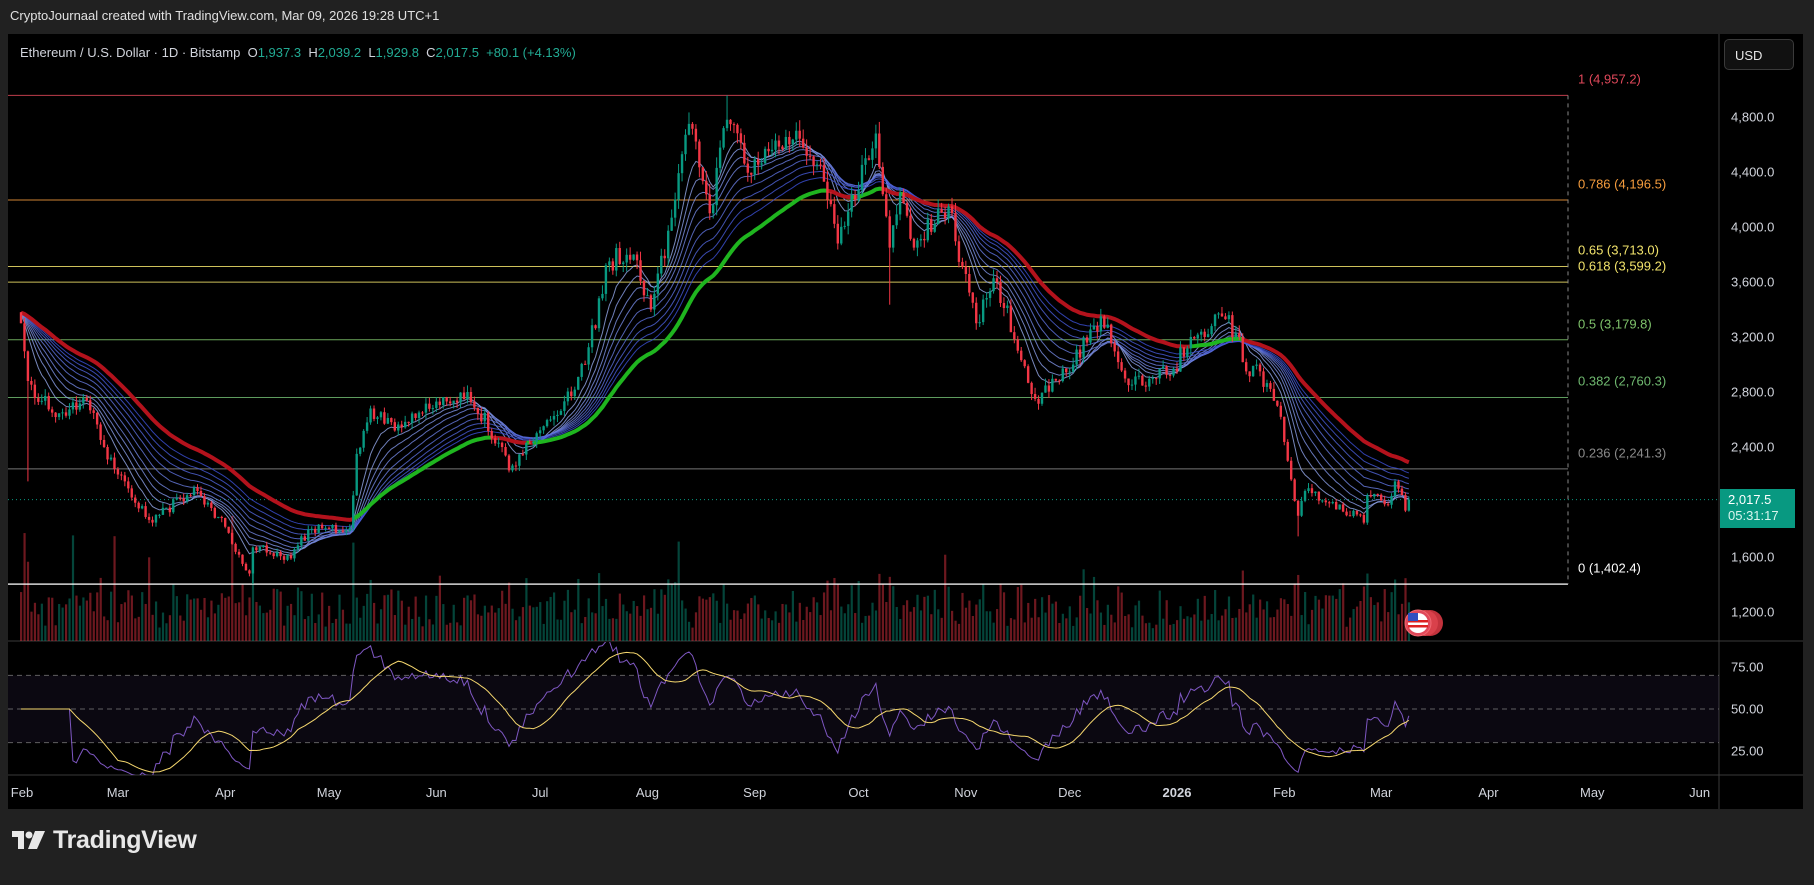 The image size is (1814, 885). Describe the element at coordinates (28, 839) in the screenshot. I see `tradingview-logo-icon` at that location.